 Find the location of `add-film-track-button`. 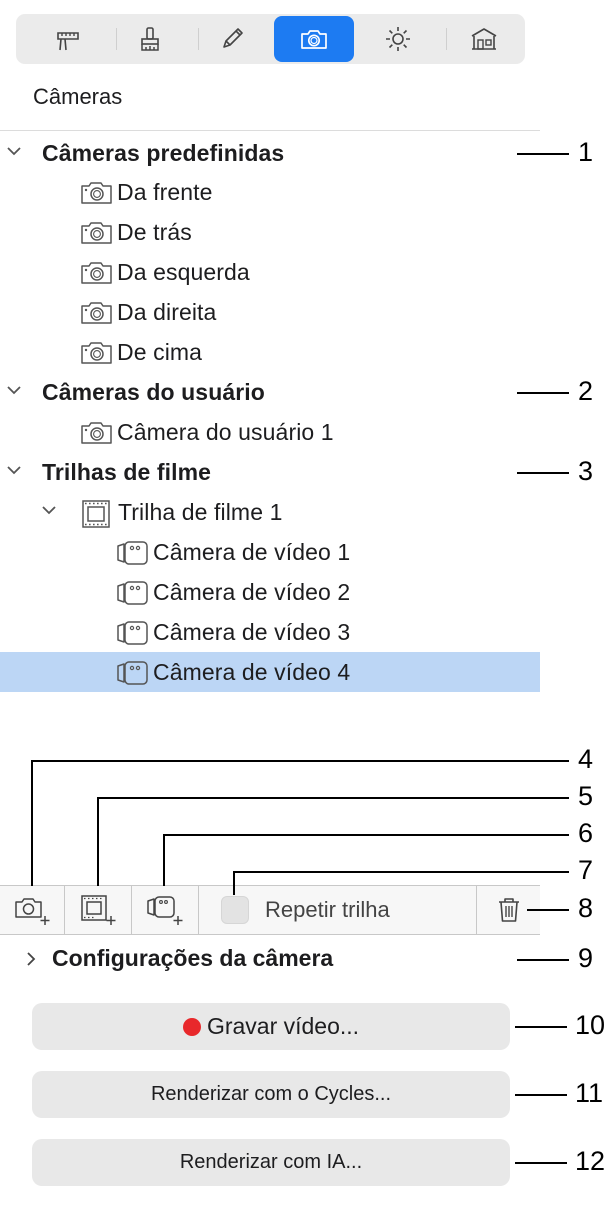

add-film-track-button is located at coordinates (98, 910).